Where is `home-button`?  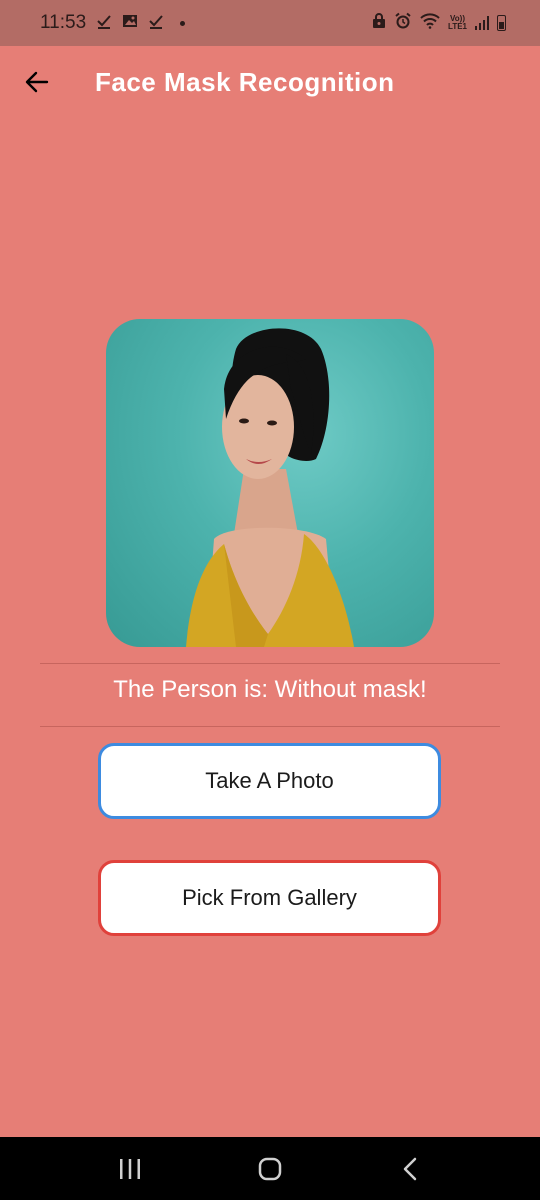 home-button is located at coordinates (270, 1169).